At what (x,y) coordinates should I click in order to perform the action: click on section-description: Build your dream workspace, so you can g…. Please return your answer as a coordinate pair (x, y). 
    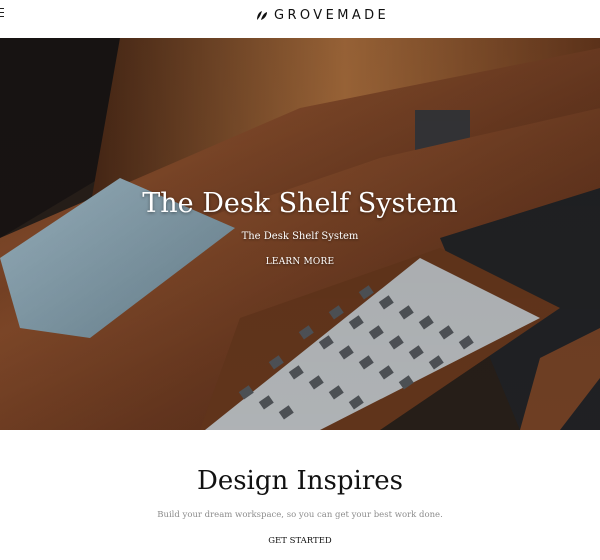
    Looking at the image, I should click on (300, 515).